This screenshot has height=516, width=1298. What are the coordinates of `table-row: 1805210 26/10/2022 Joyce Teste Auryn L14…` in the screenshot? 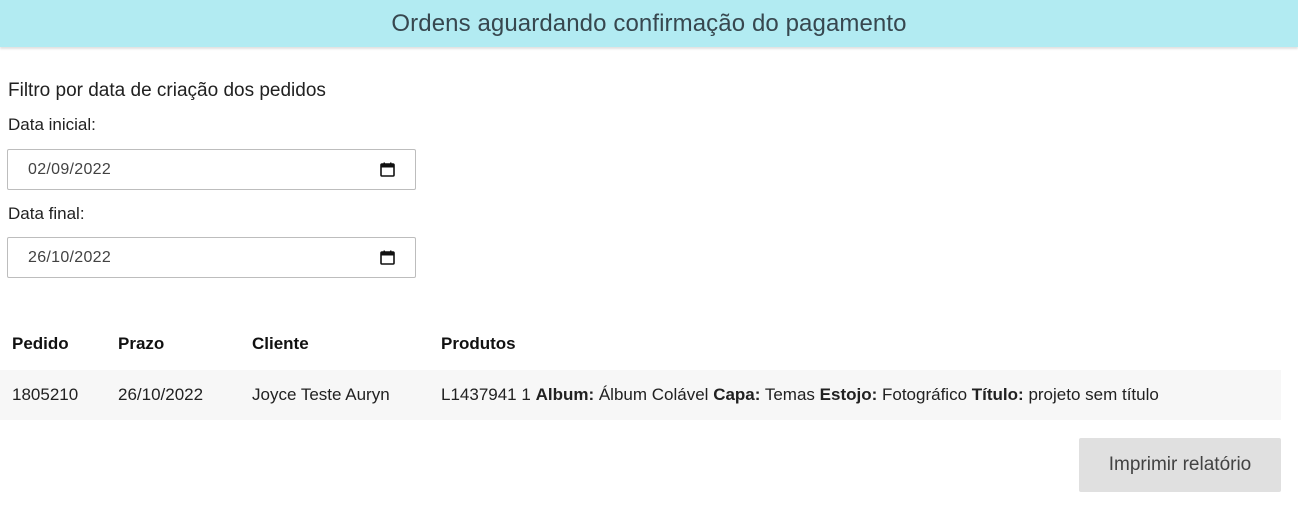 It's located at (640, 395).